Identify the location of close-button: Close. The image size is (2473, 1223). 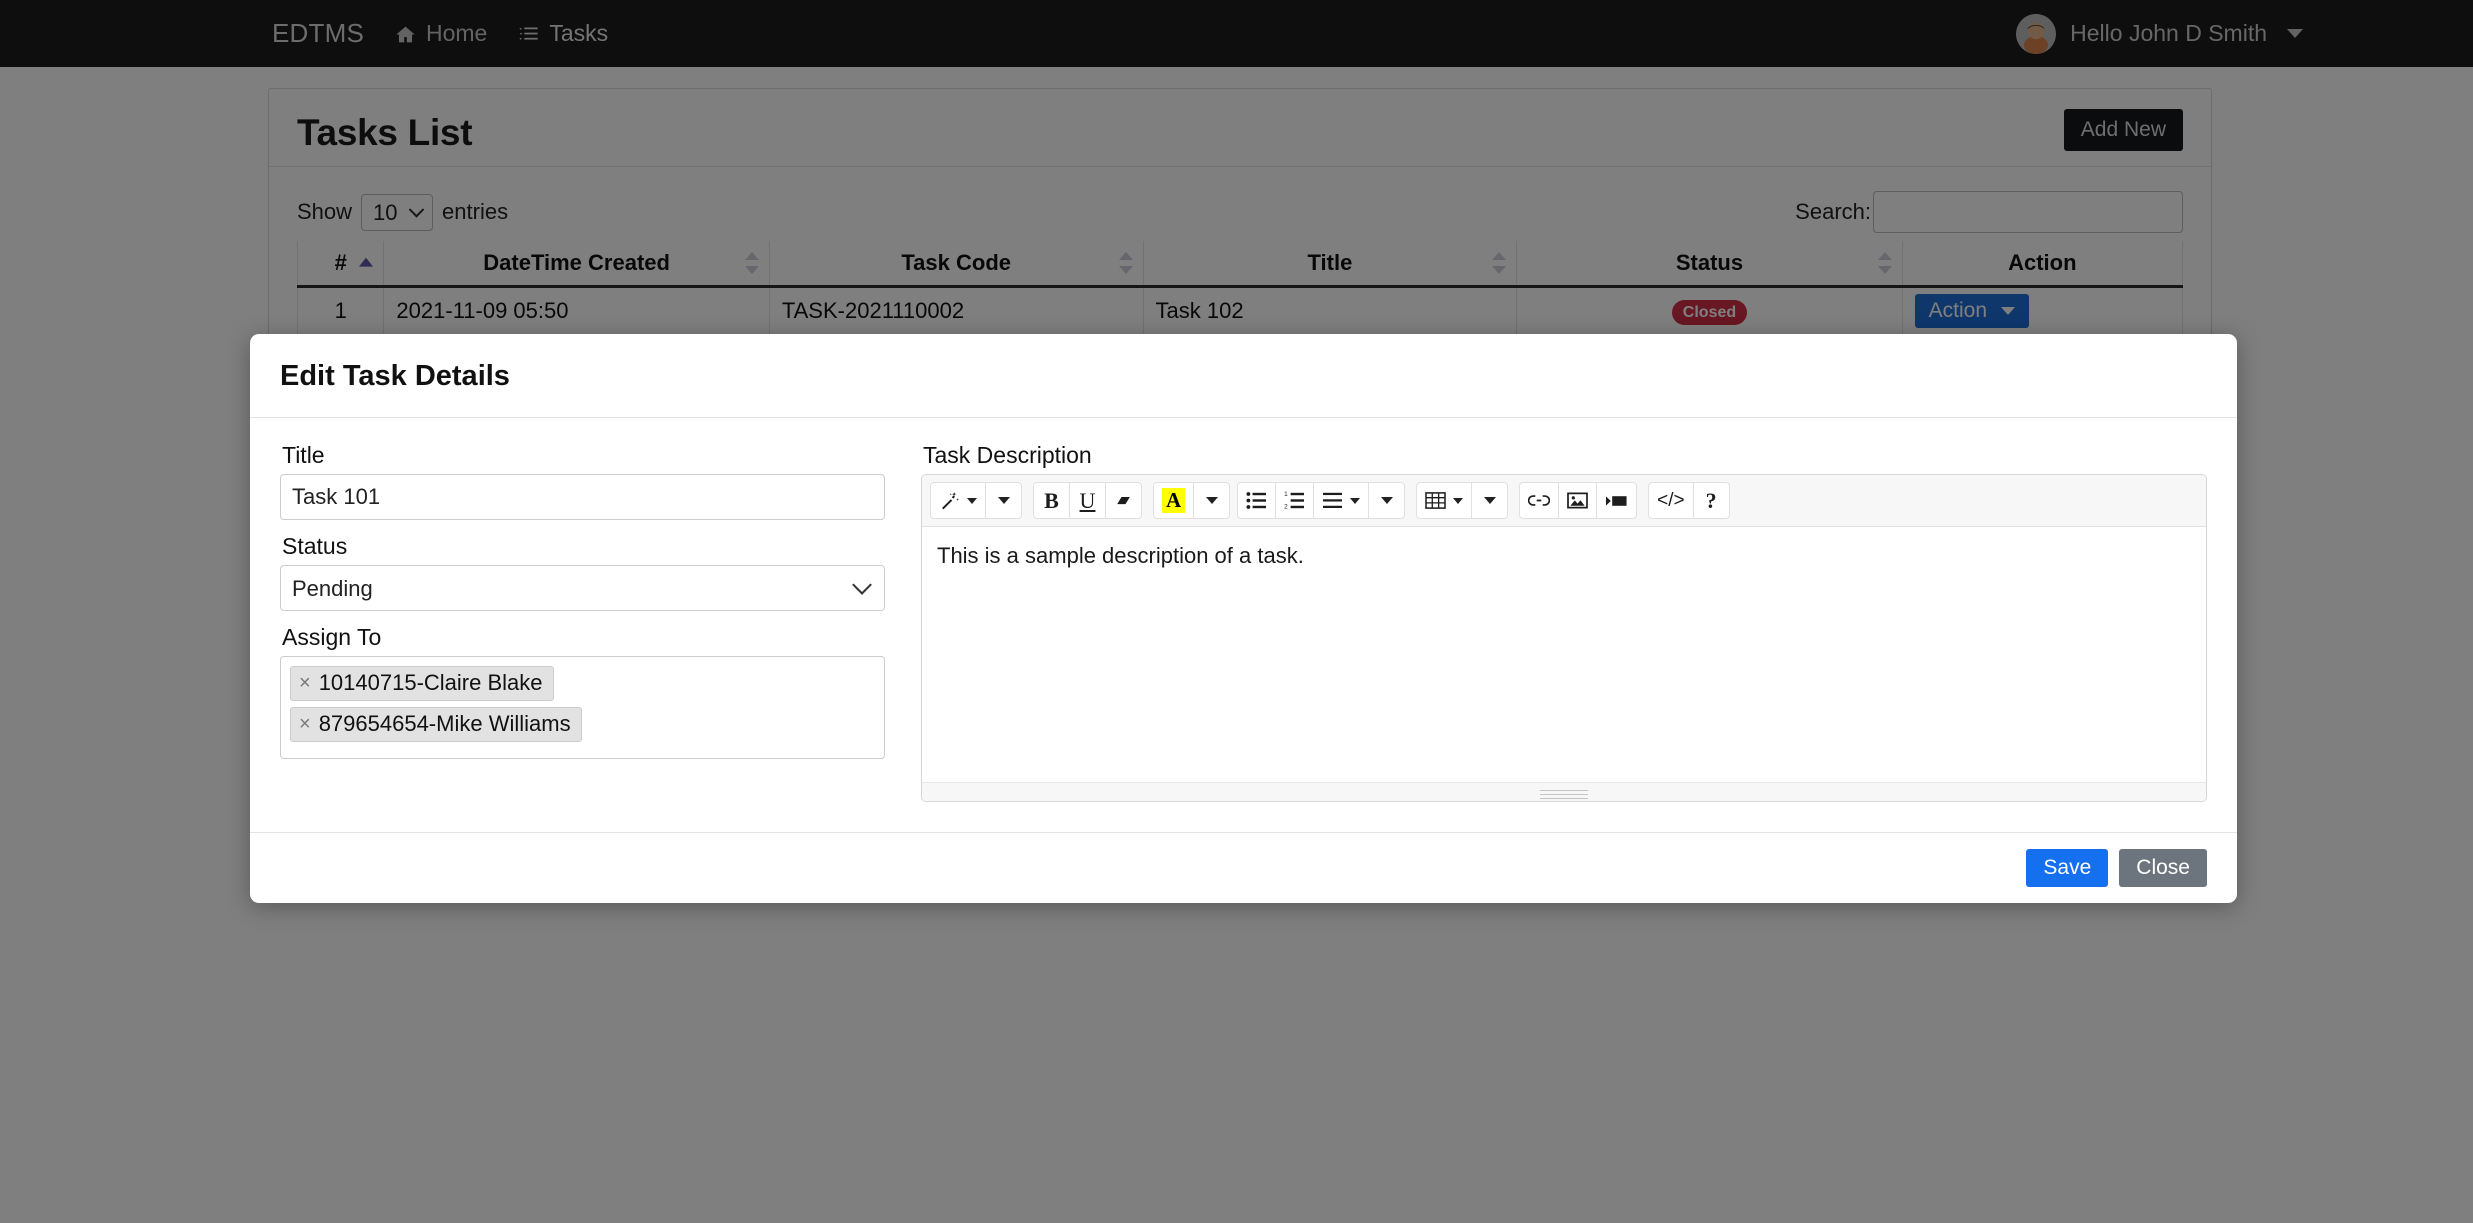
(2163, 868).